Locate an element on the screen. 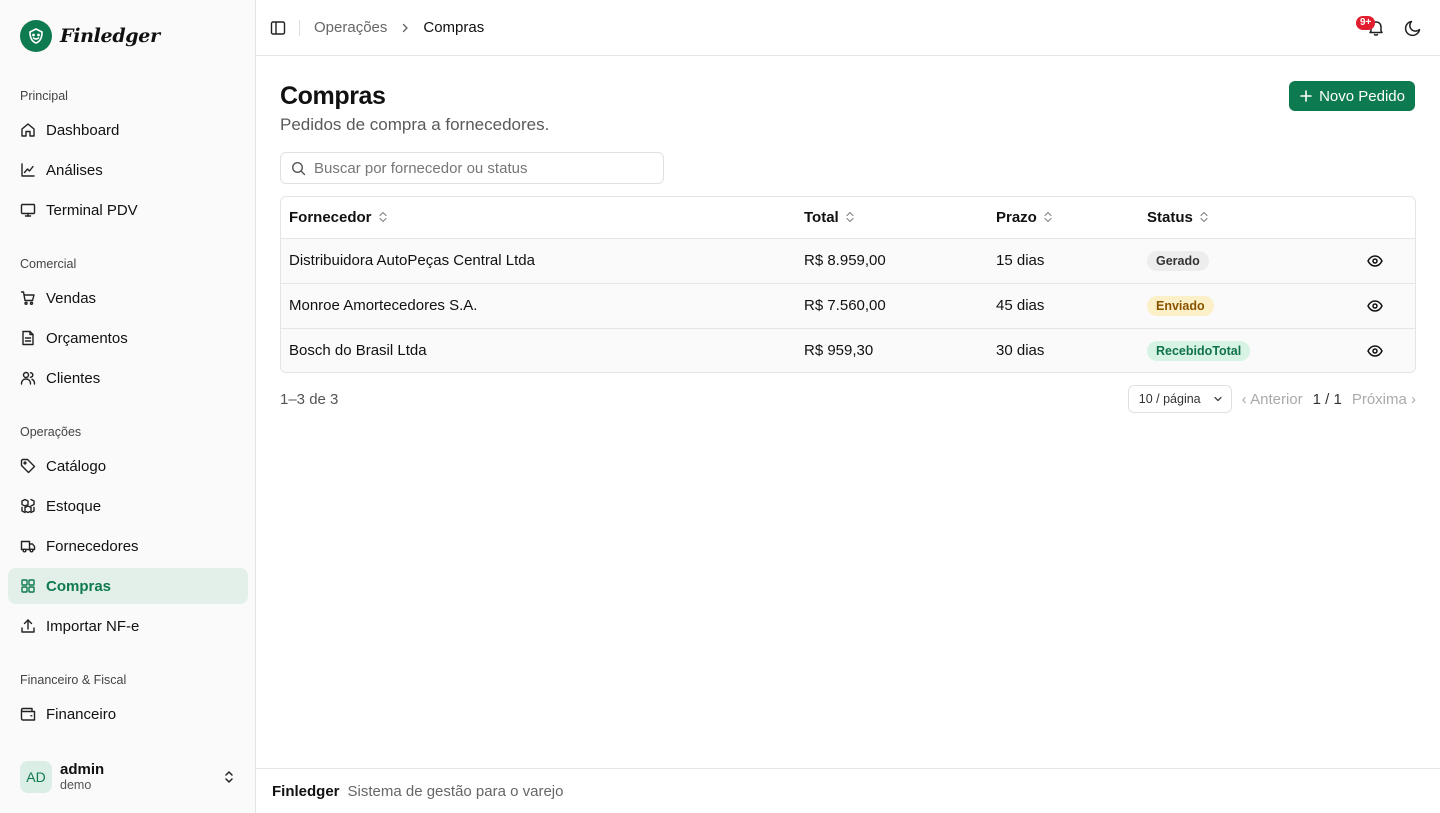  sidebar-item-label: Importar NF-e is located at coordinates (93, 626).